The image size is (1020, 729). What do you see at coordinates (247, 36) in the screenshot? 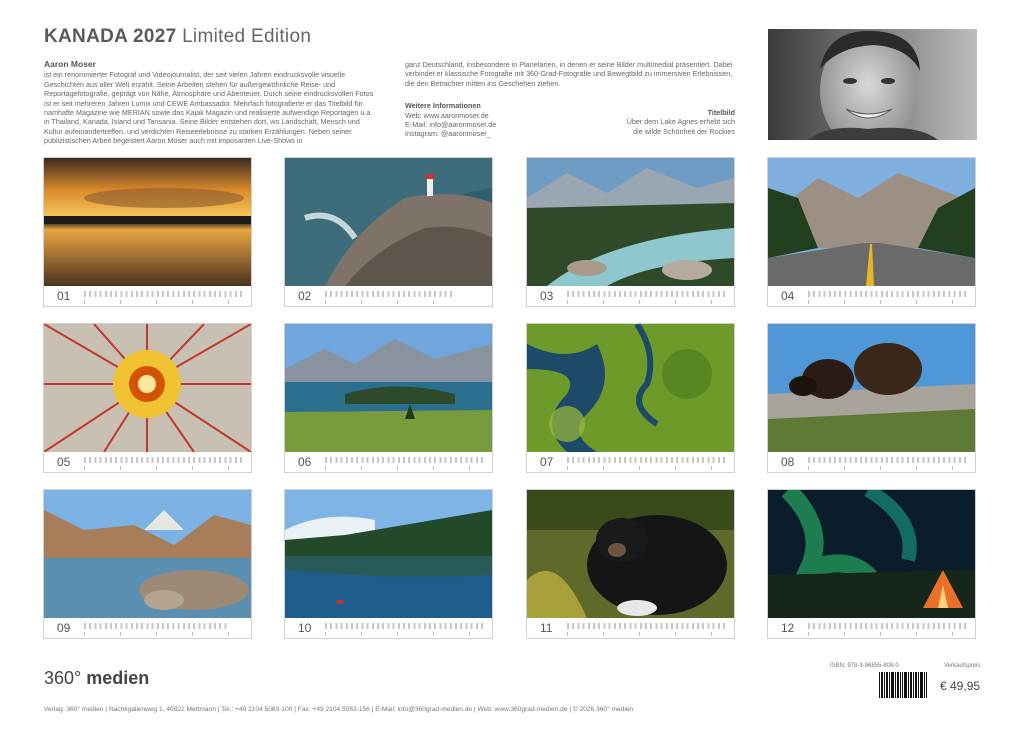
I see `title-light: Limited Edition` at bounding box center [247, 36].